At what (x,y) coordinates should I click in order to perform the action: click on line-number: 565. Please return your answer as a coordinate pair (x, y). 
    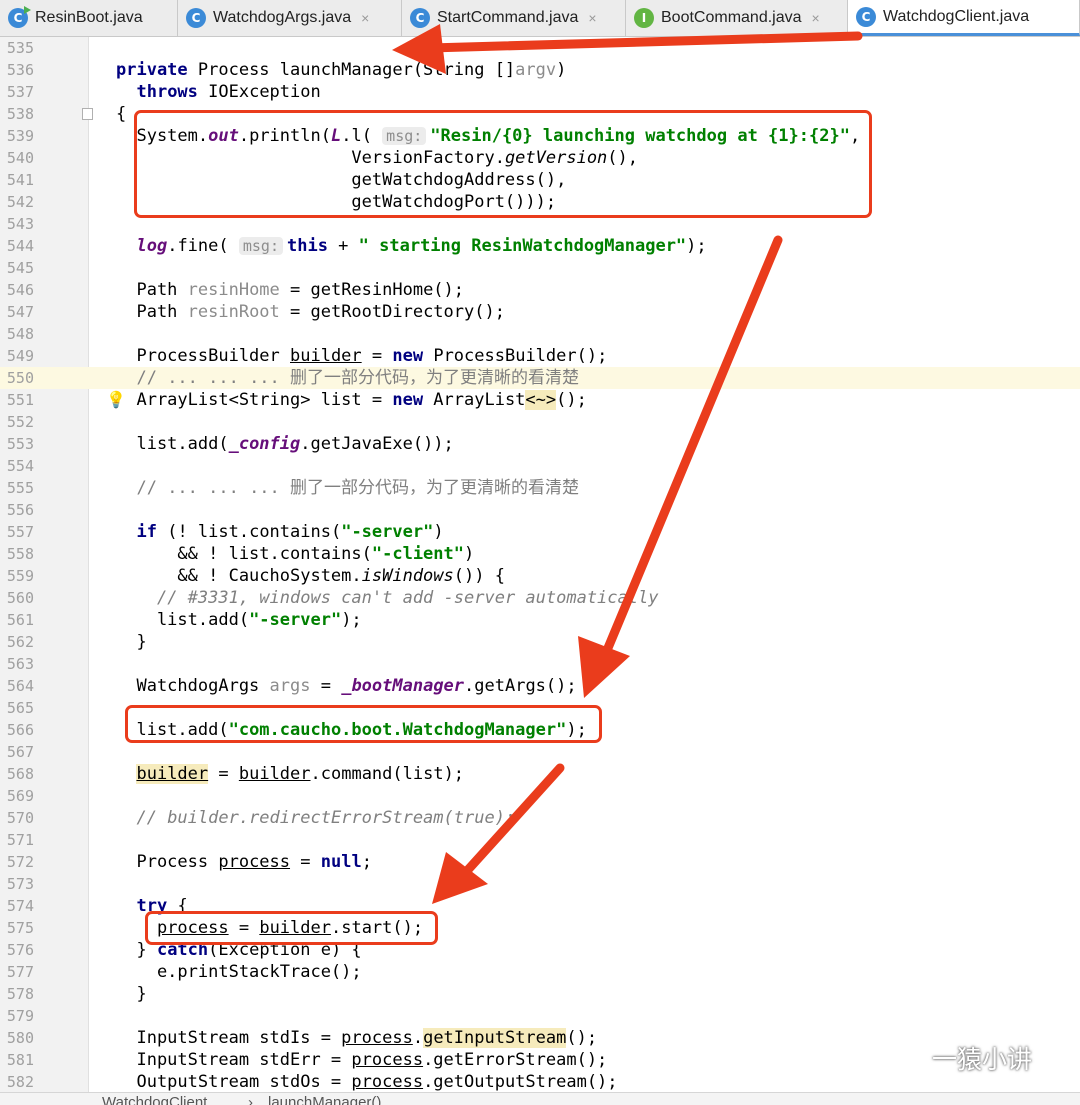
    Looking at the image, I should click on (17, 708).